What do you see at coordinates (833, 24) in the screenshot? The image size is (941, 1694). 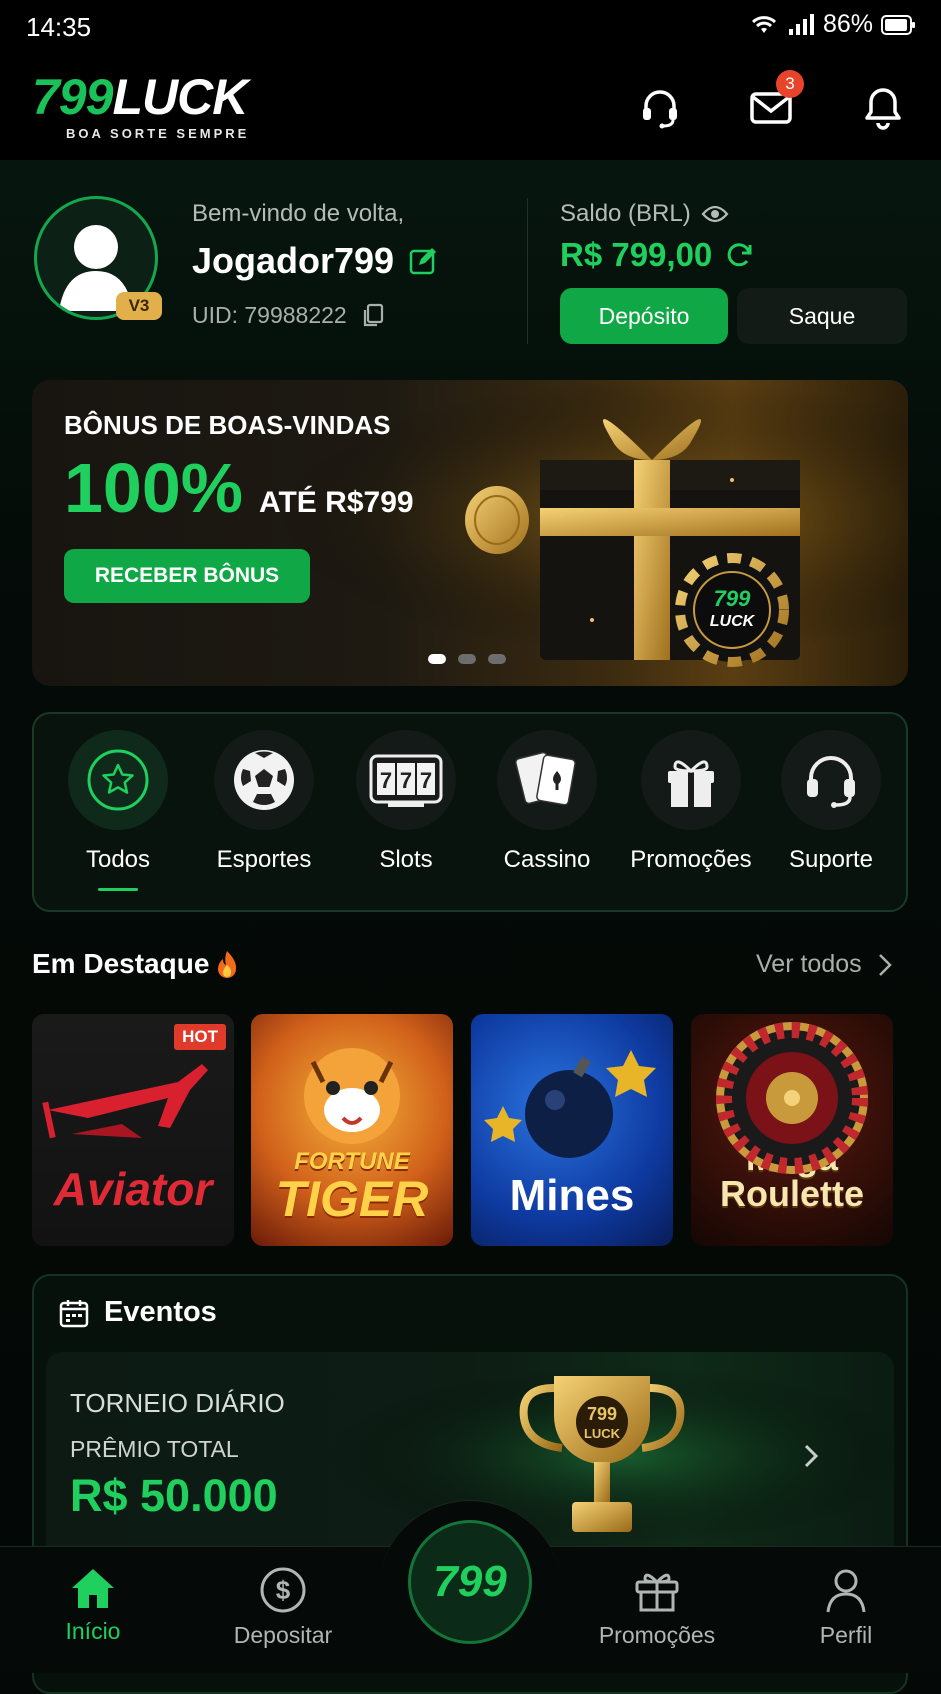 I see `status-icons: 86%` at bounding box center [833, 24].